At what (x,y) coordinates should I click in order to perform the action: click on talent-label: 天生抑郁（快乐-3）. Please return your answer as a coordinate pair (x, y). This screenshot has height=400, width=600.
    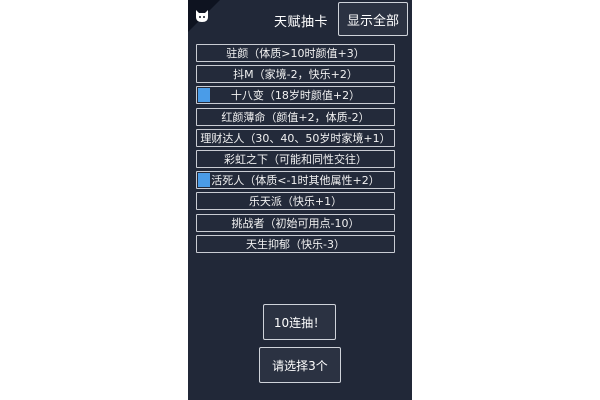
    Looking at the image, I should click on (295, 244).